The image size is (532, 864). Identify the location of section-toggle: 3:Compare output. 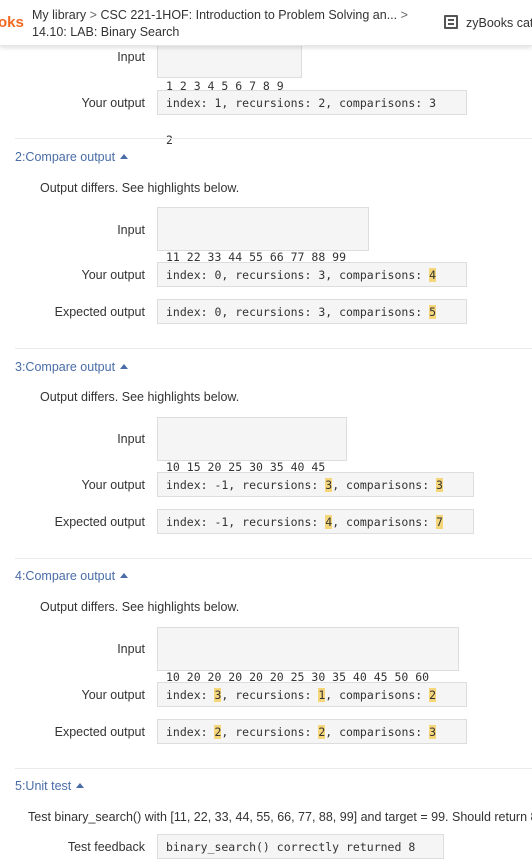
(72, 367).